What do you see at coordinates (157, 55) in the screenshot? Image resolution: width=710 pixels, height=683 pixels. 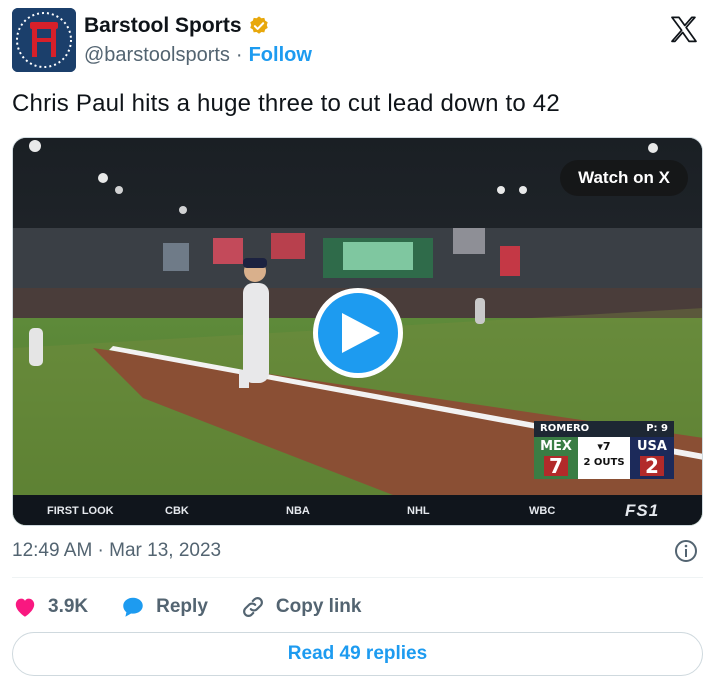 I see `handle: @barstoolsports` at bounding box center [157, 55].